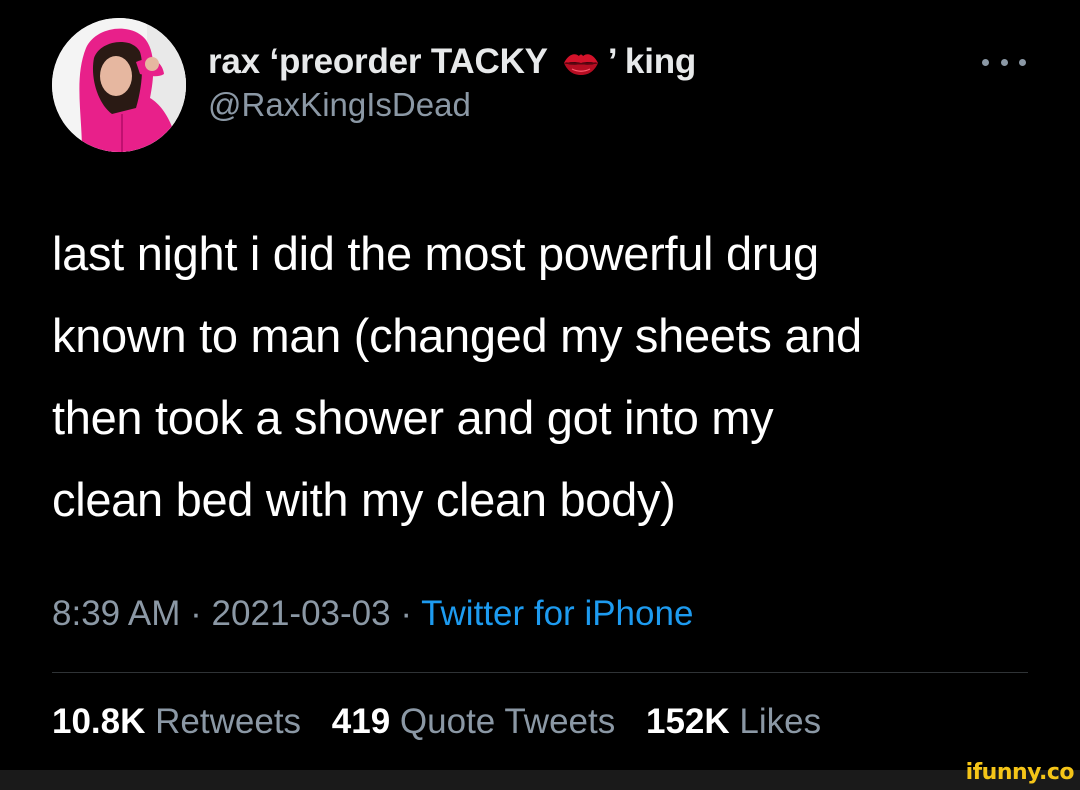  Describe the element at coordinates (361, 721) in the screenshot. I see `quote-tweets-count: 419` at that location.